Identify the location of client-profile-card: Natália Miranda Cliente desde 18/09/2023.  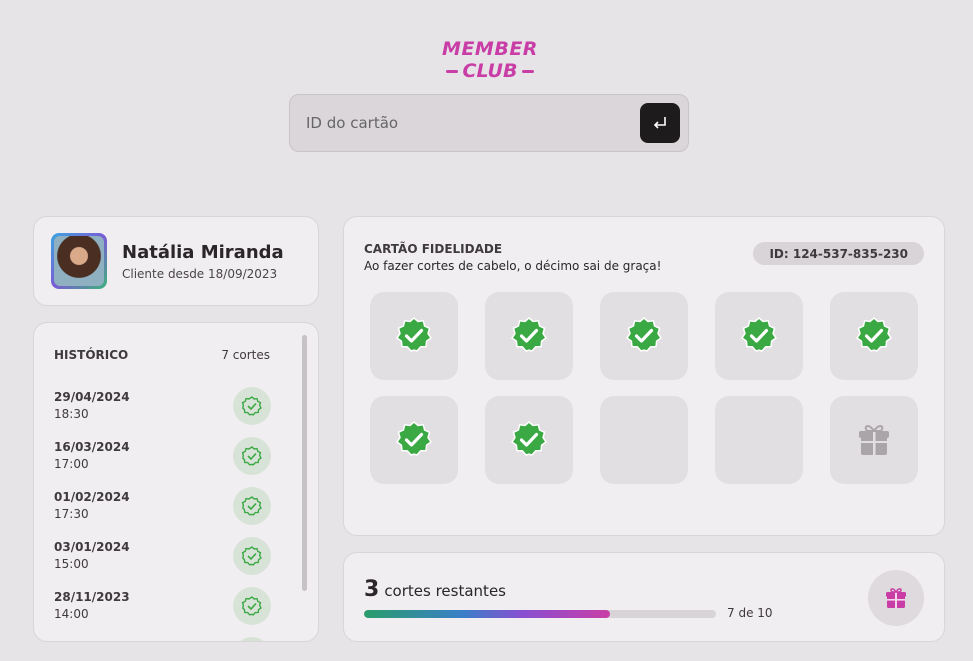
(176, 261).